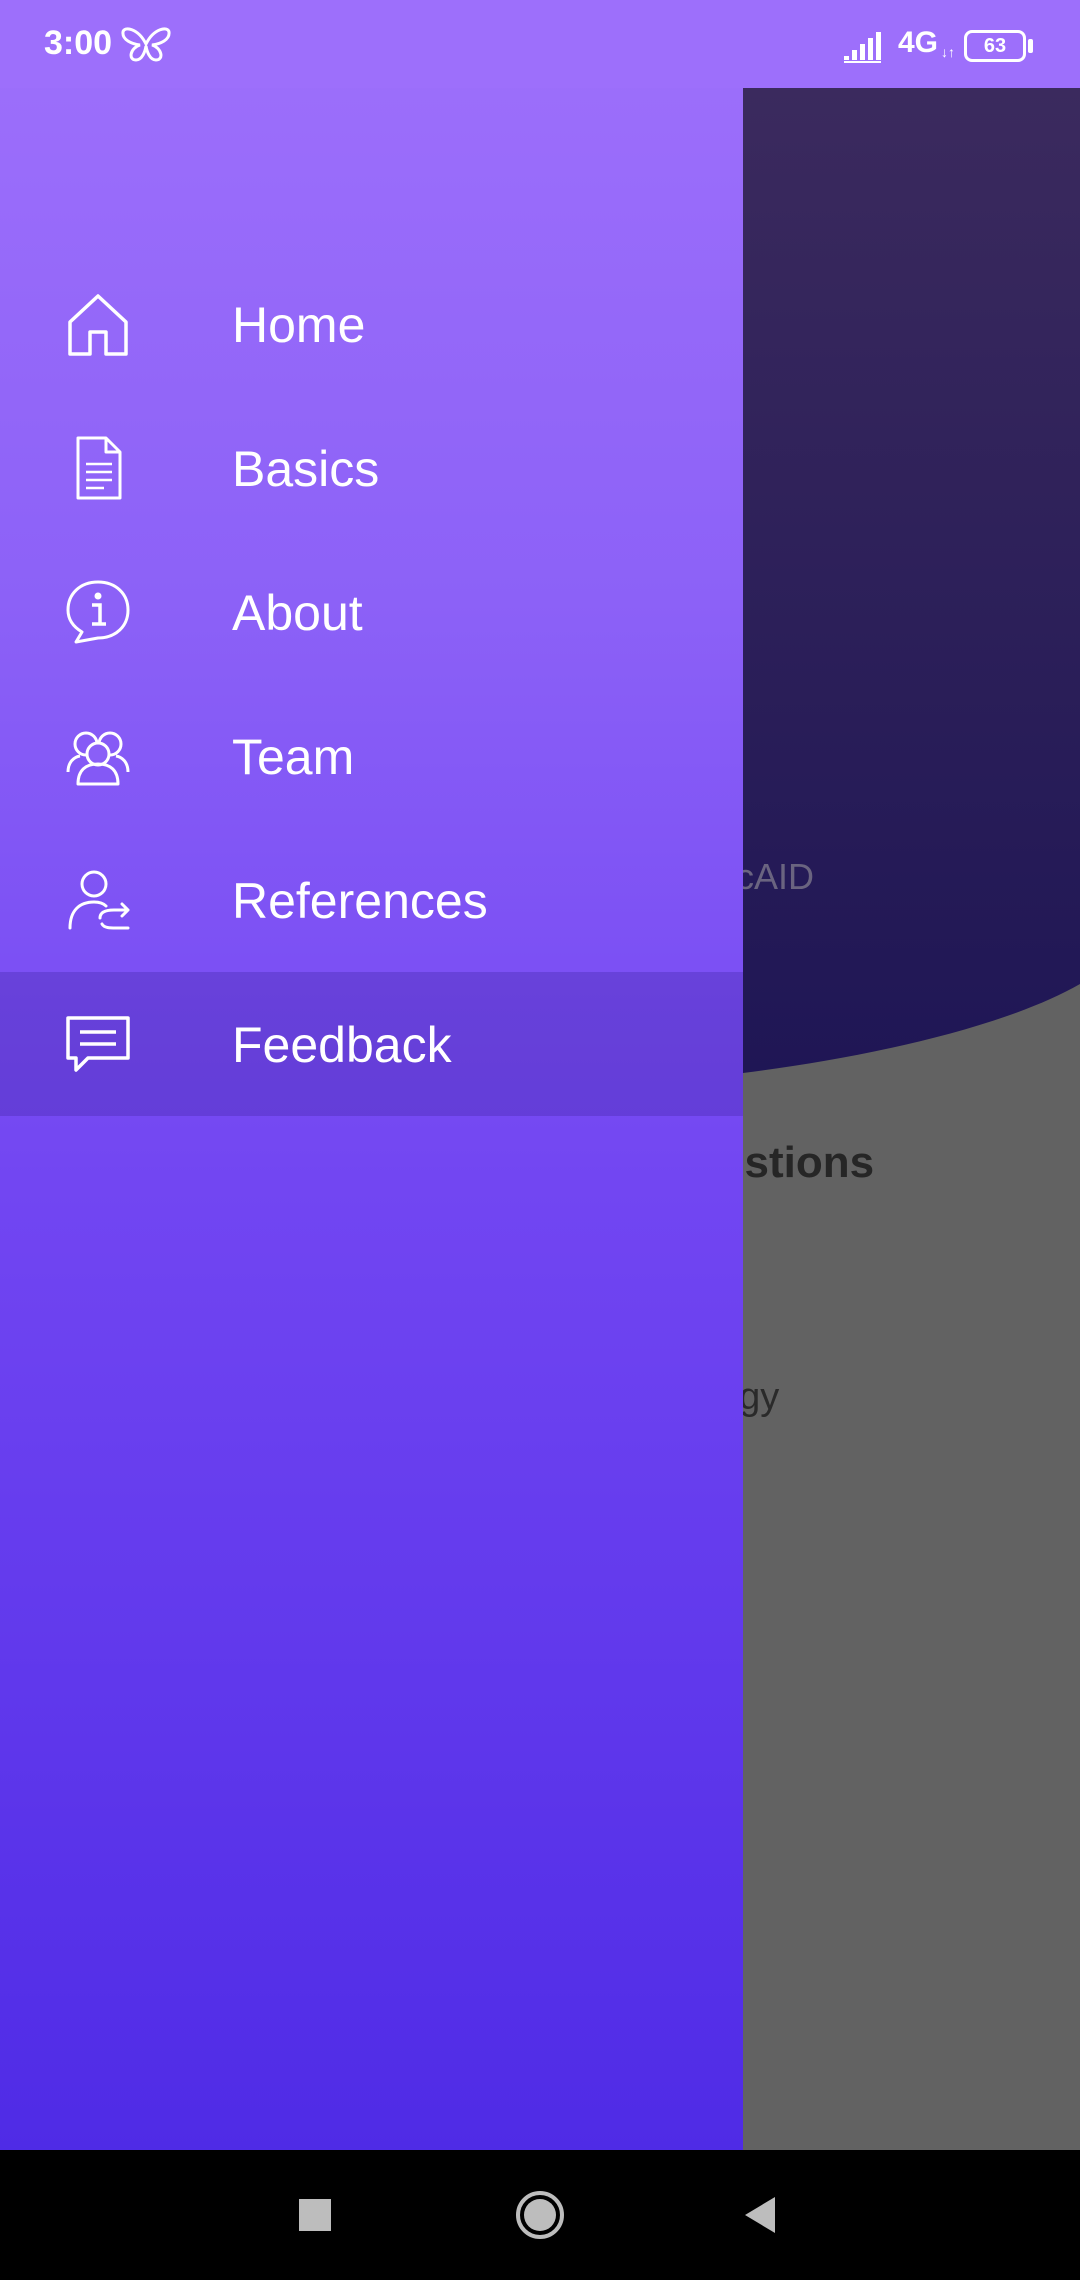 The width and height of the screenshot is (1080, 2280). I want to click on home-button, so click(540, 2215).